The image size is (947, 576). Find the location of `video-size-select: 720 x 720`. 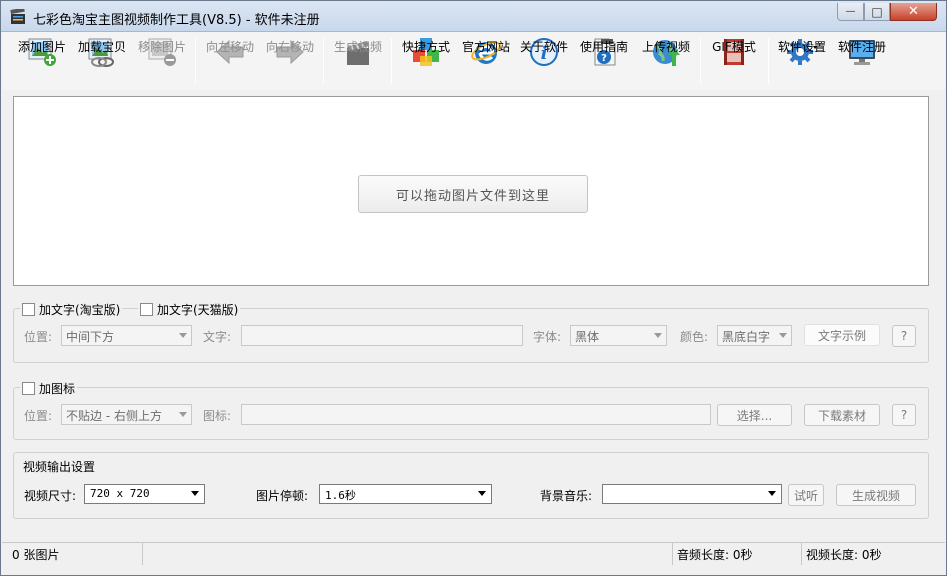

video-size-select: 720 x 720 is located at coordinates (144, 494).